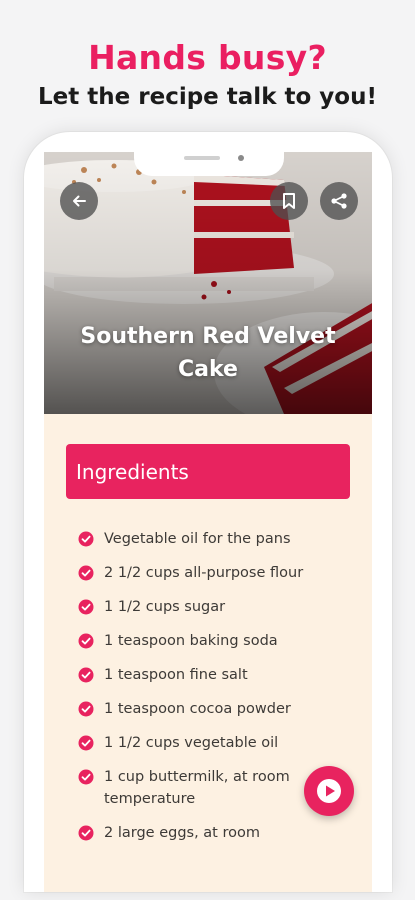  I want to click on back-button, so click(79, 201).